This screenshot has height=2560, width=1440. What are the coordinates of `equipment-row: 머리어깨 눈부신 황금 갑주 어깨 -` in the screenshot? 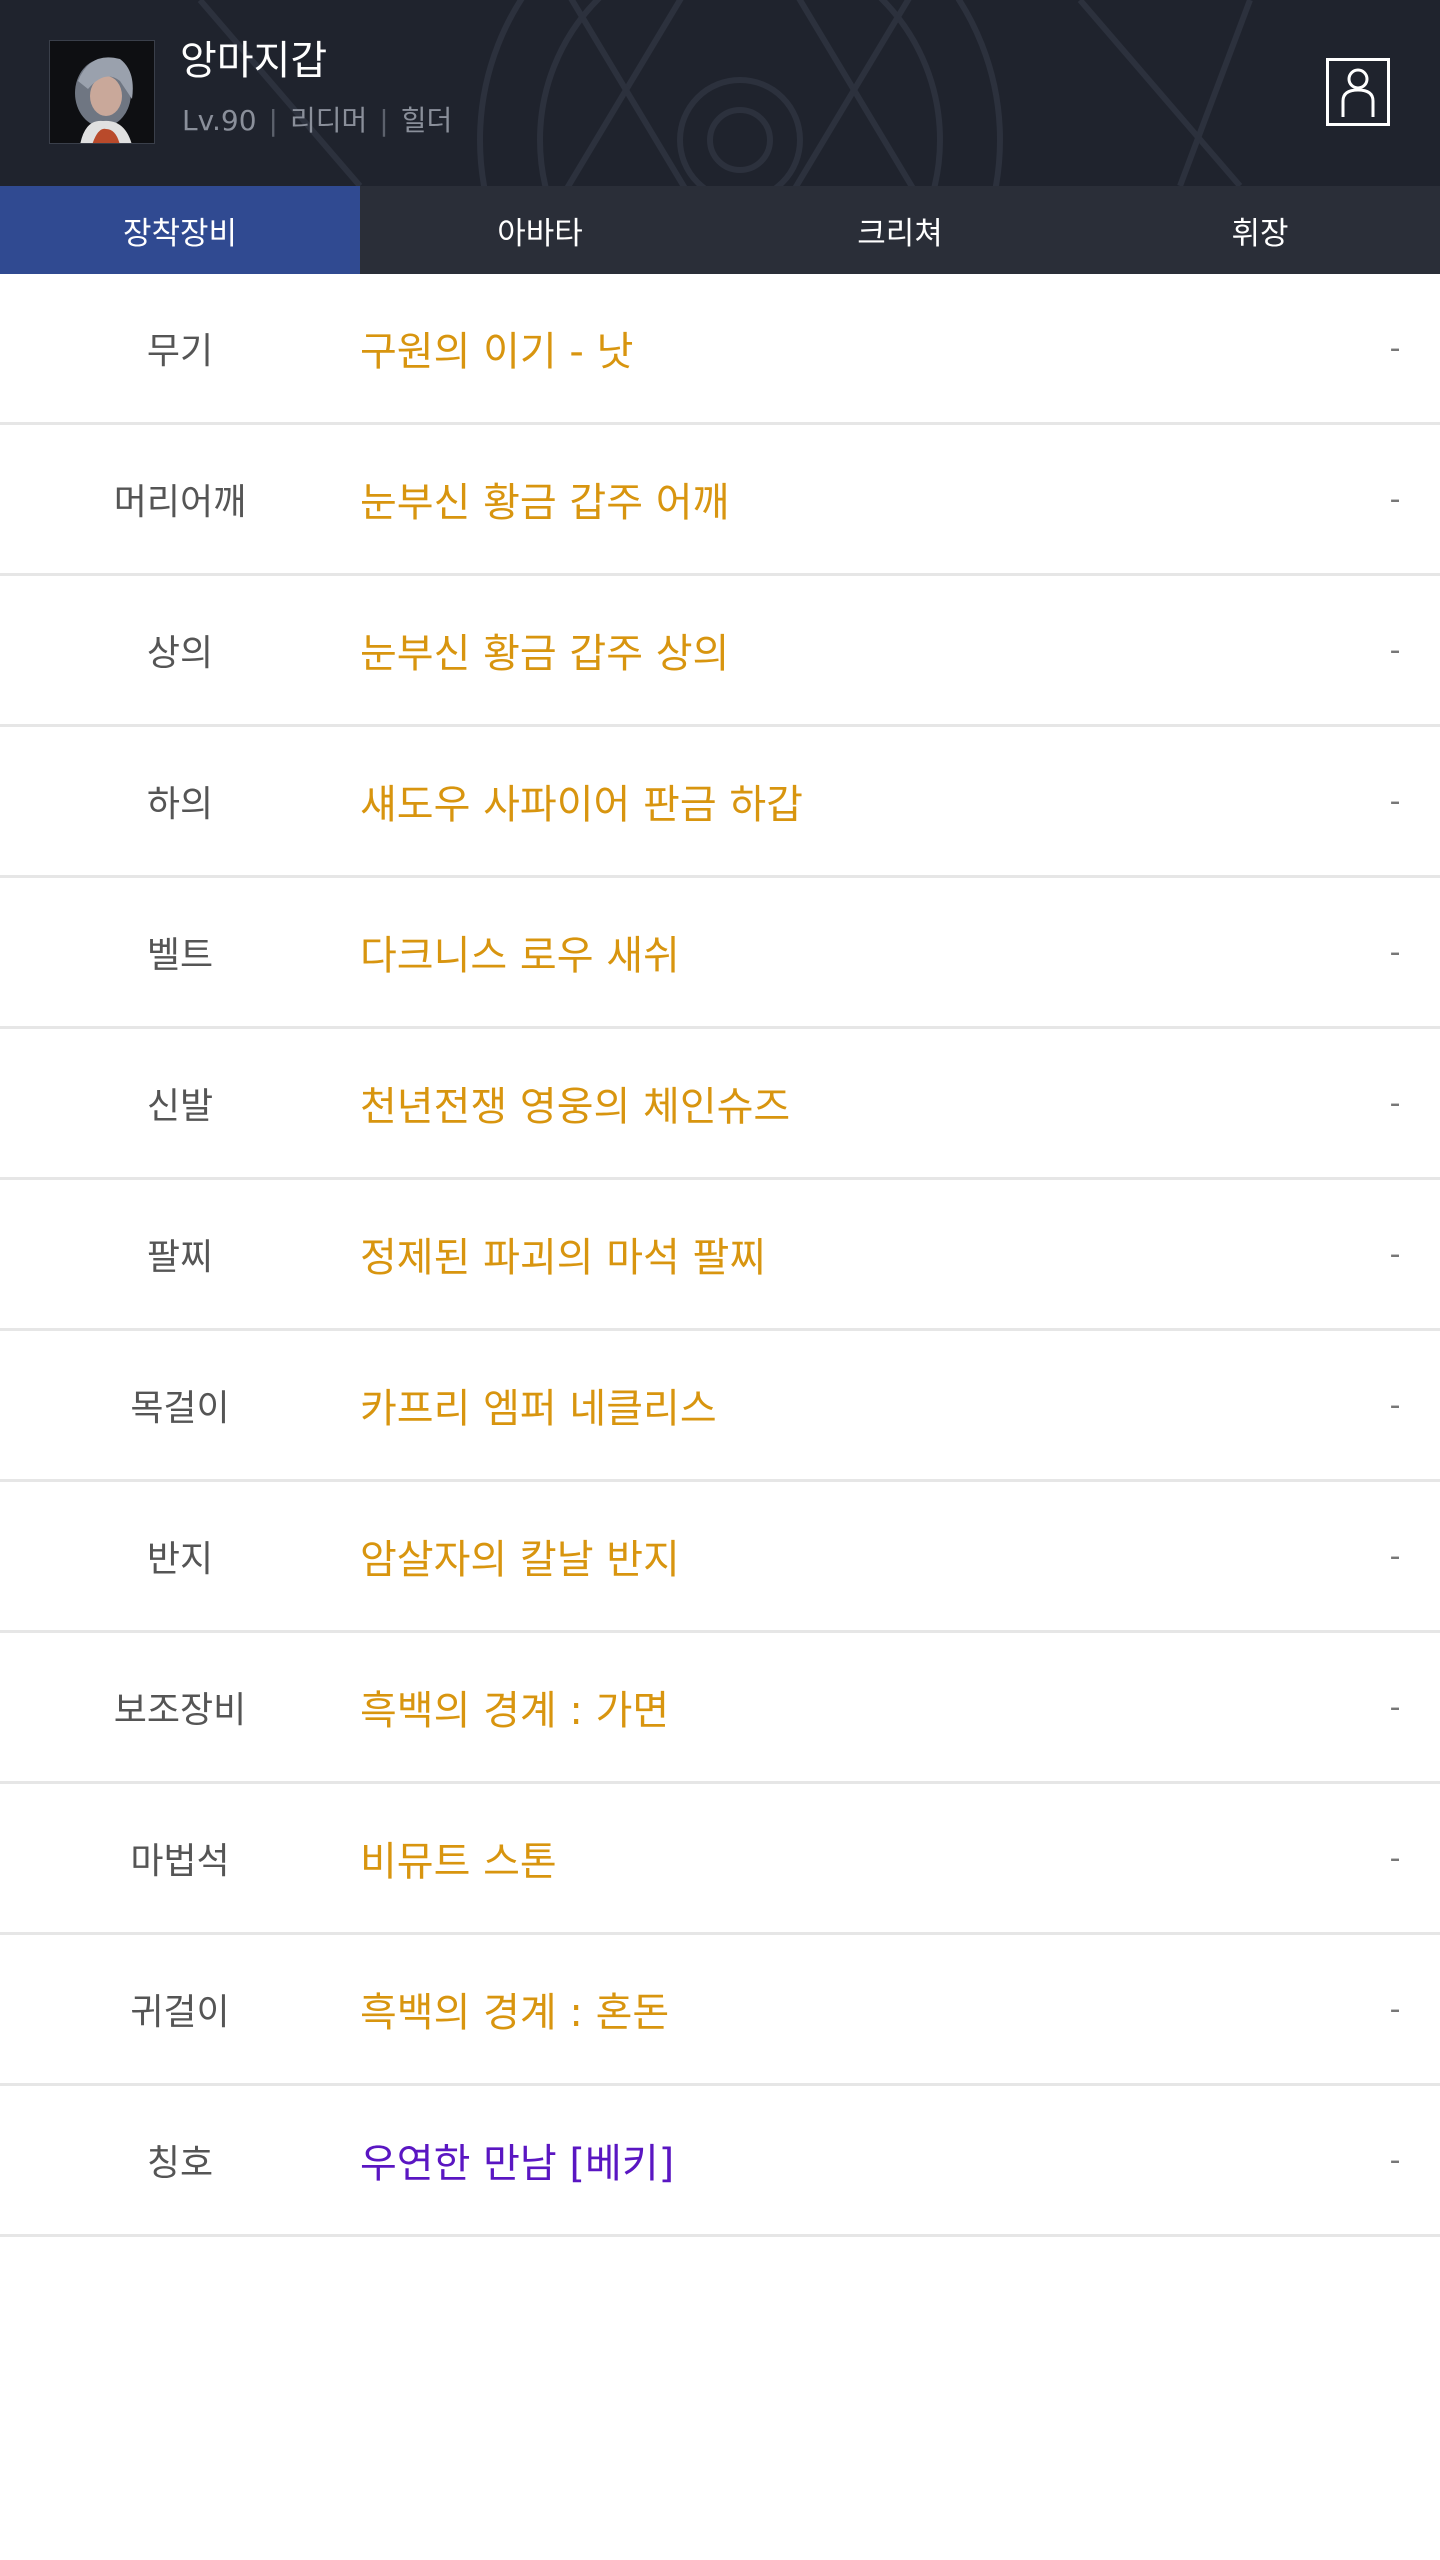 It's located at (720, 500).